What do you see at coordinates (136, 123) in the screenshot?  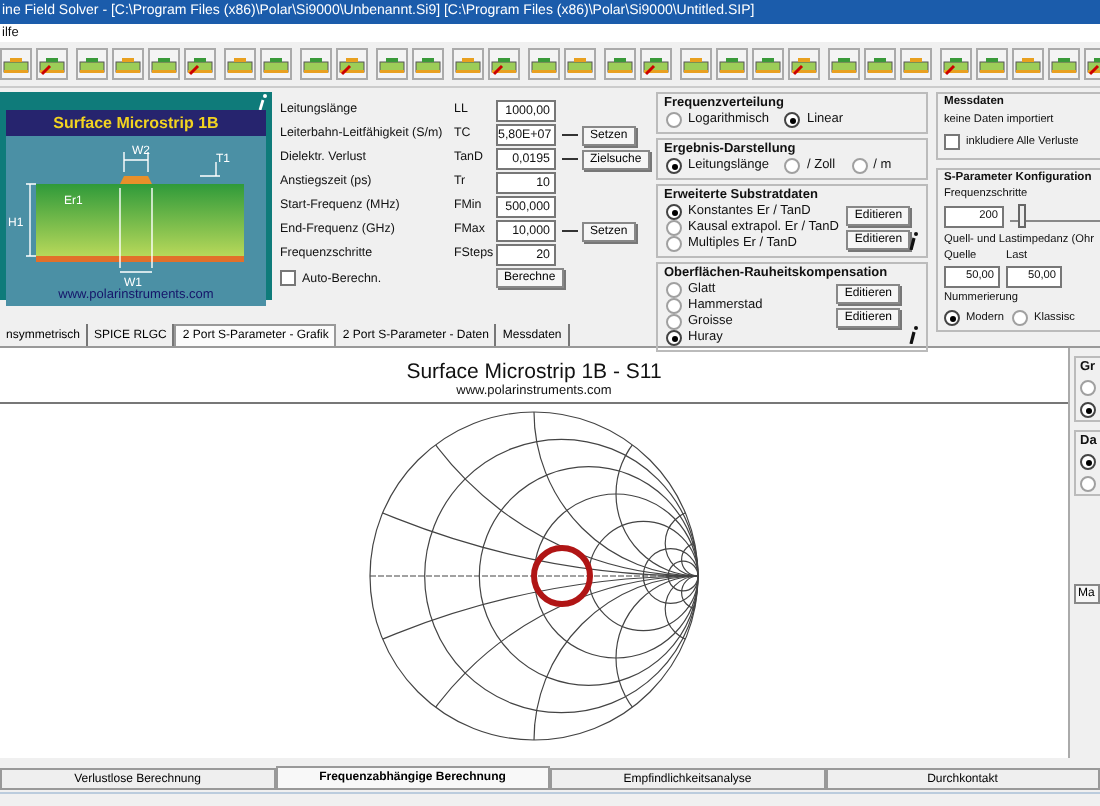 I see `structure-title: Surface Microstrip 1B` at bounding box center [136, 123].